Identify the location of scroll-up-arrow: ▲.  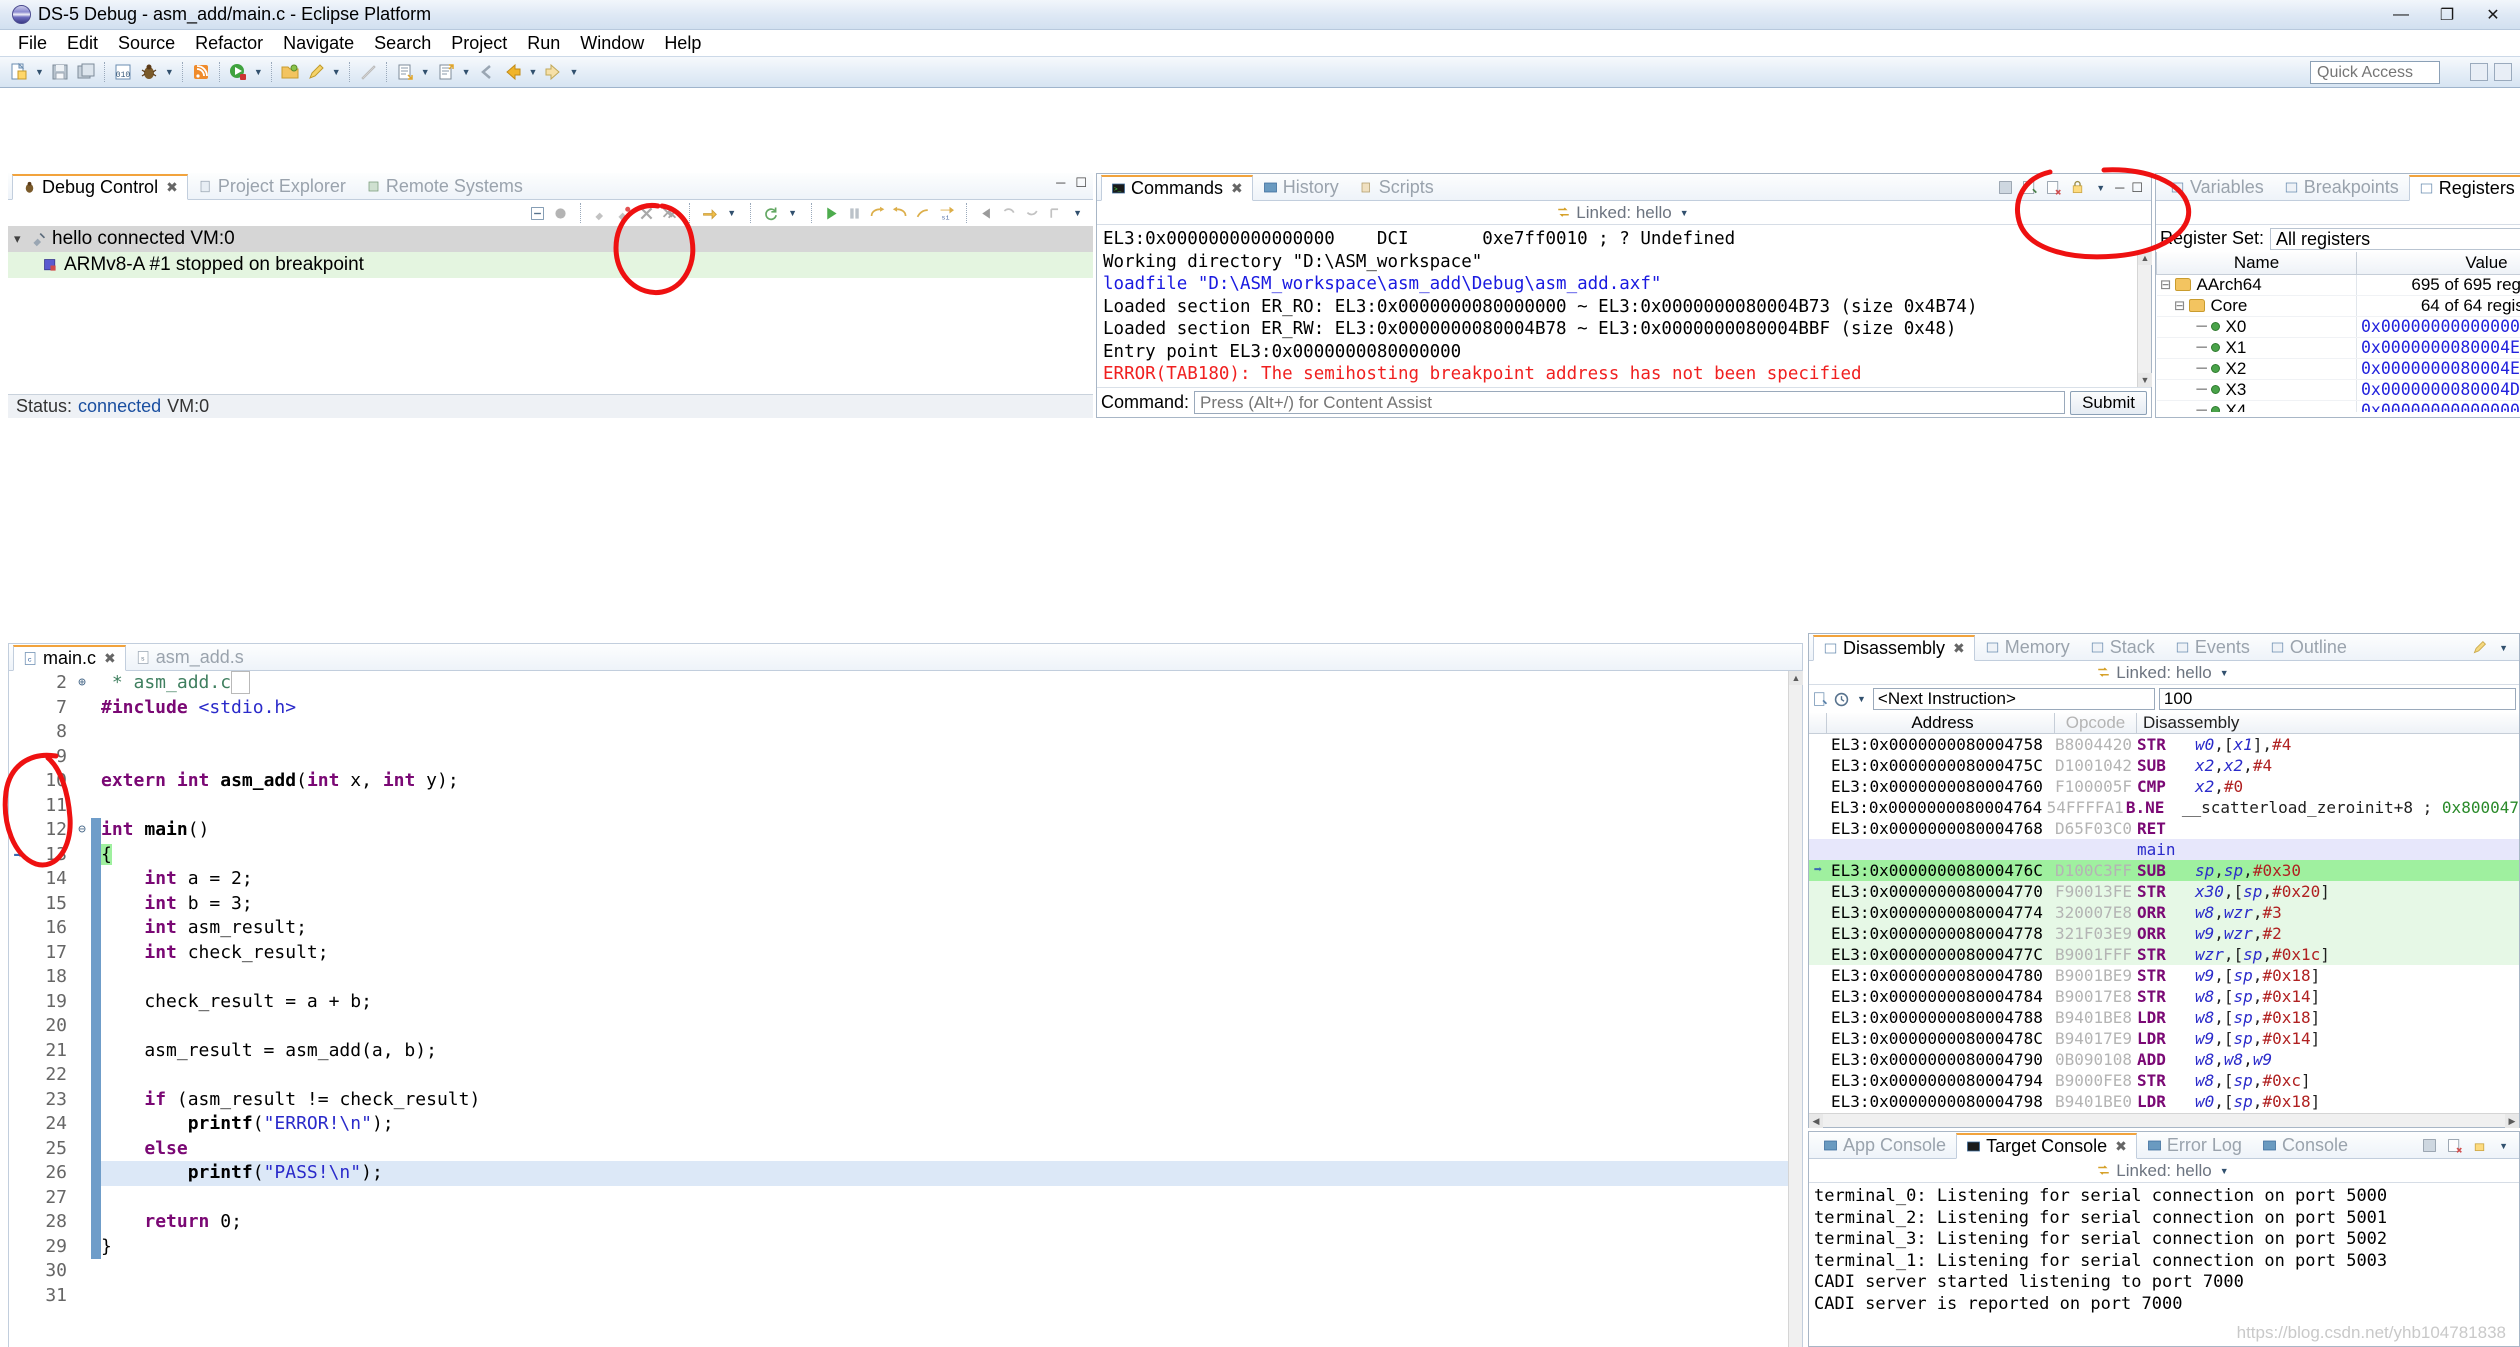
(2145, 258).